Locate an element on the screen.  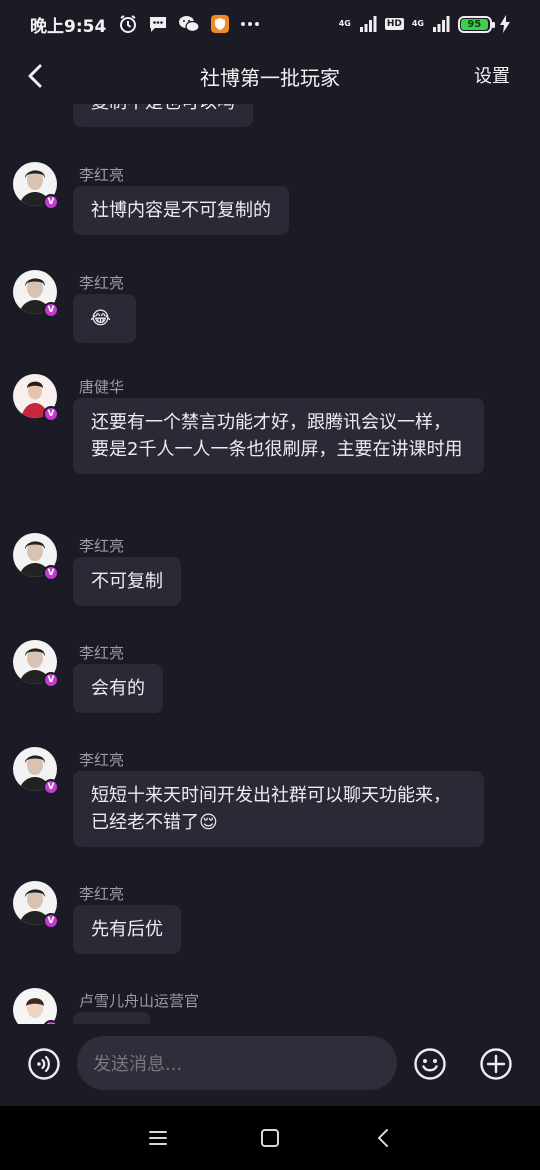
emoji-button is located at coordinates (430, 1064).